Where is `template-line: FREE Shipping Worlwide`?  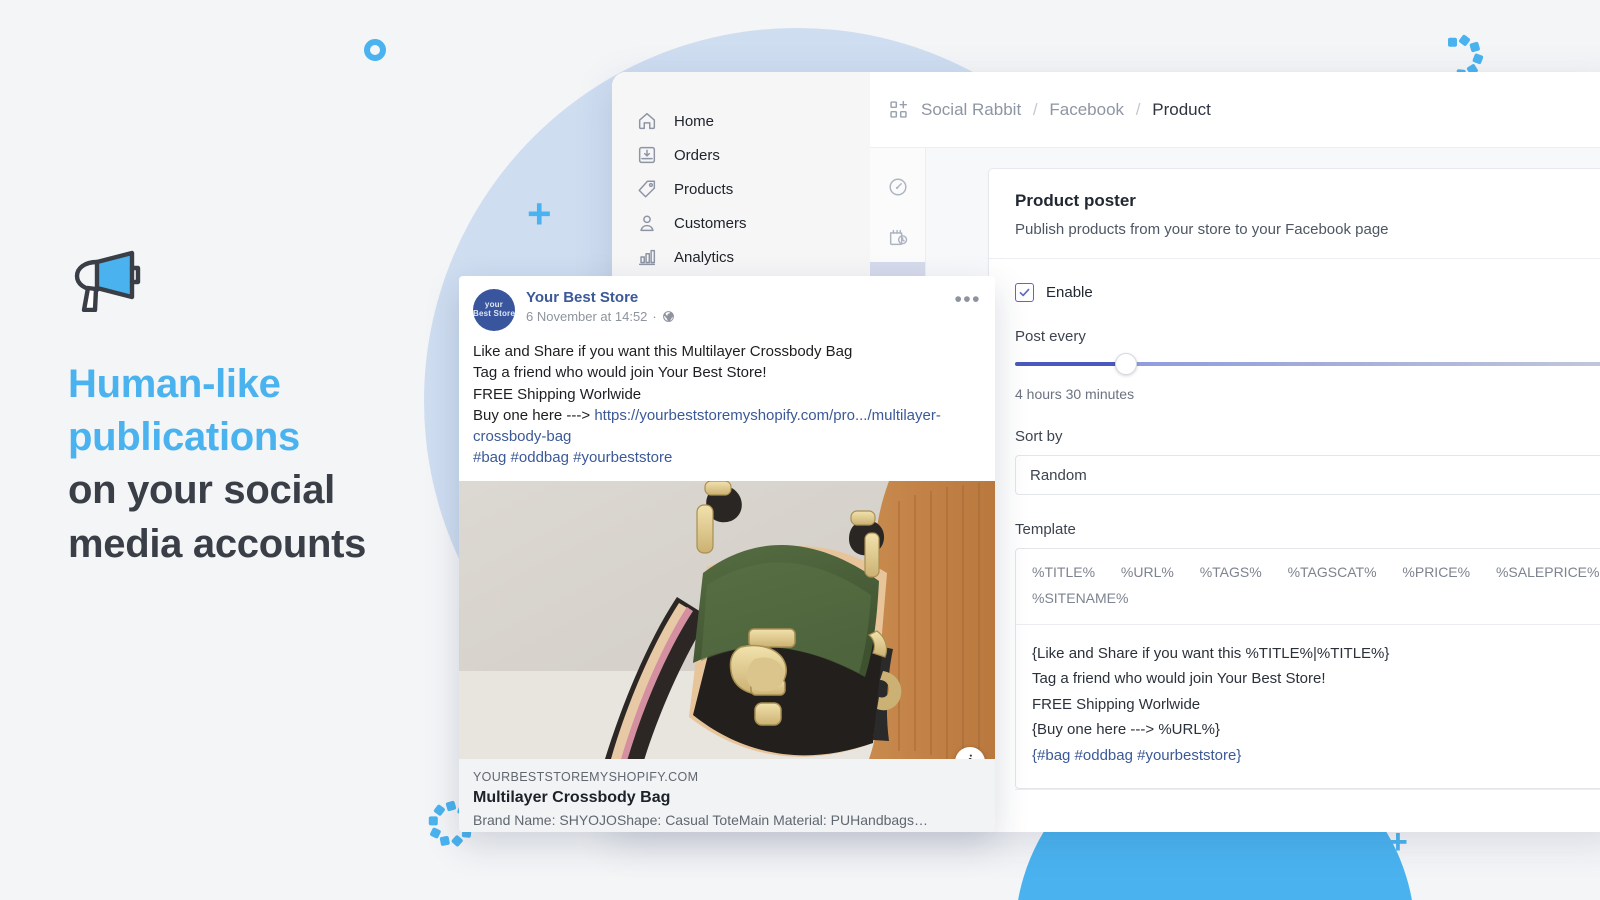 template-line: FREE Shipping Worlwide is located at coordinates (1116, 704).